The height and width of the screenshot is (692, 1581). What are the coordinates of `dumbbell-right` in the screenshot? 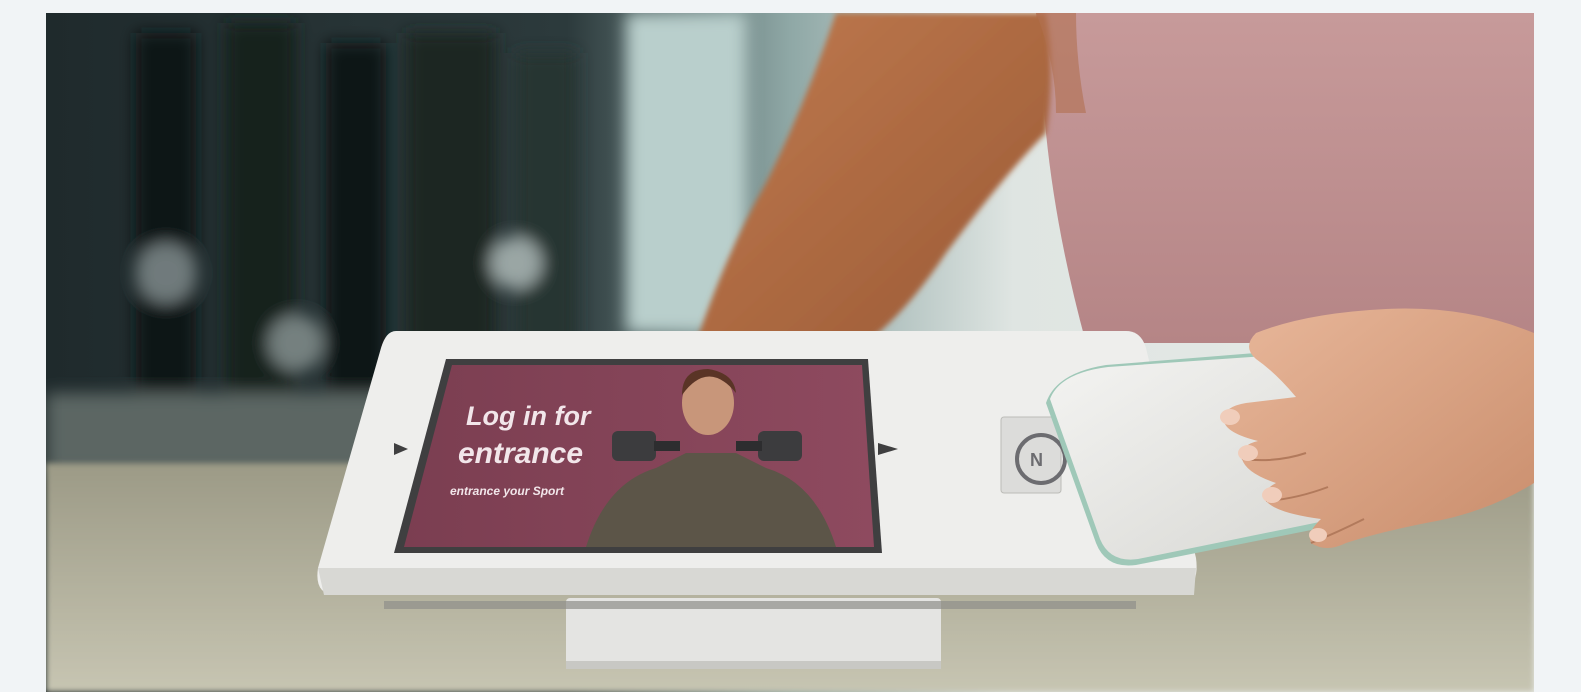 It's located at (780, 446).